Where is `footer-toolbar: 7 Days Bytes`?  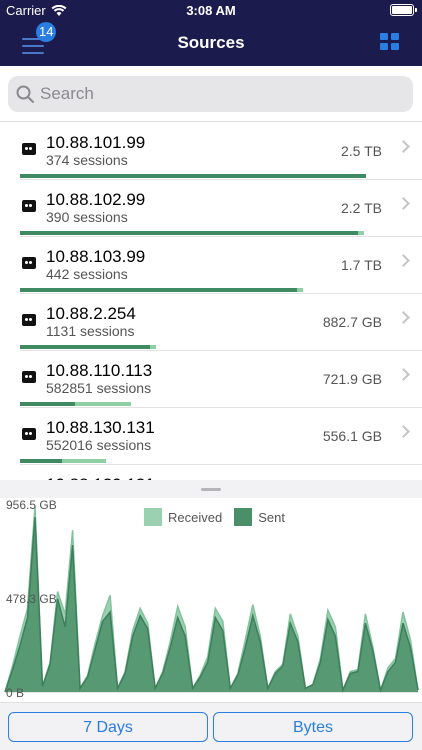 footer-toolbar: 7 Days Bytes is located at coordinates (211, 726).